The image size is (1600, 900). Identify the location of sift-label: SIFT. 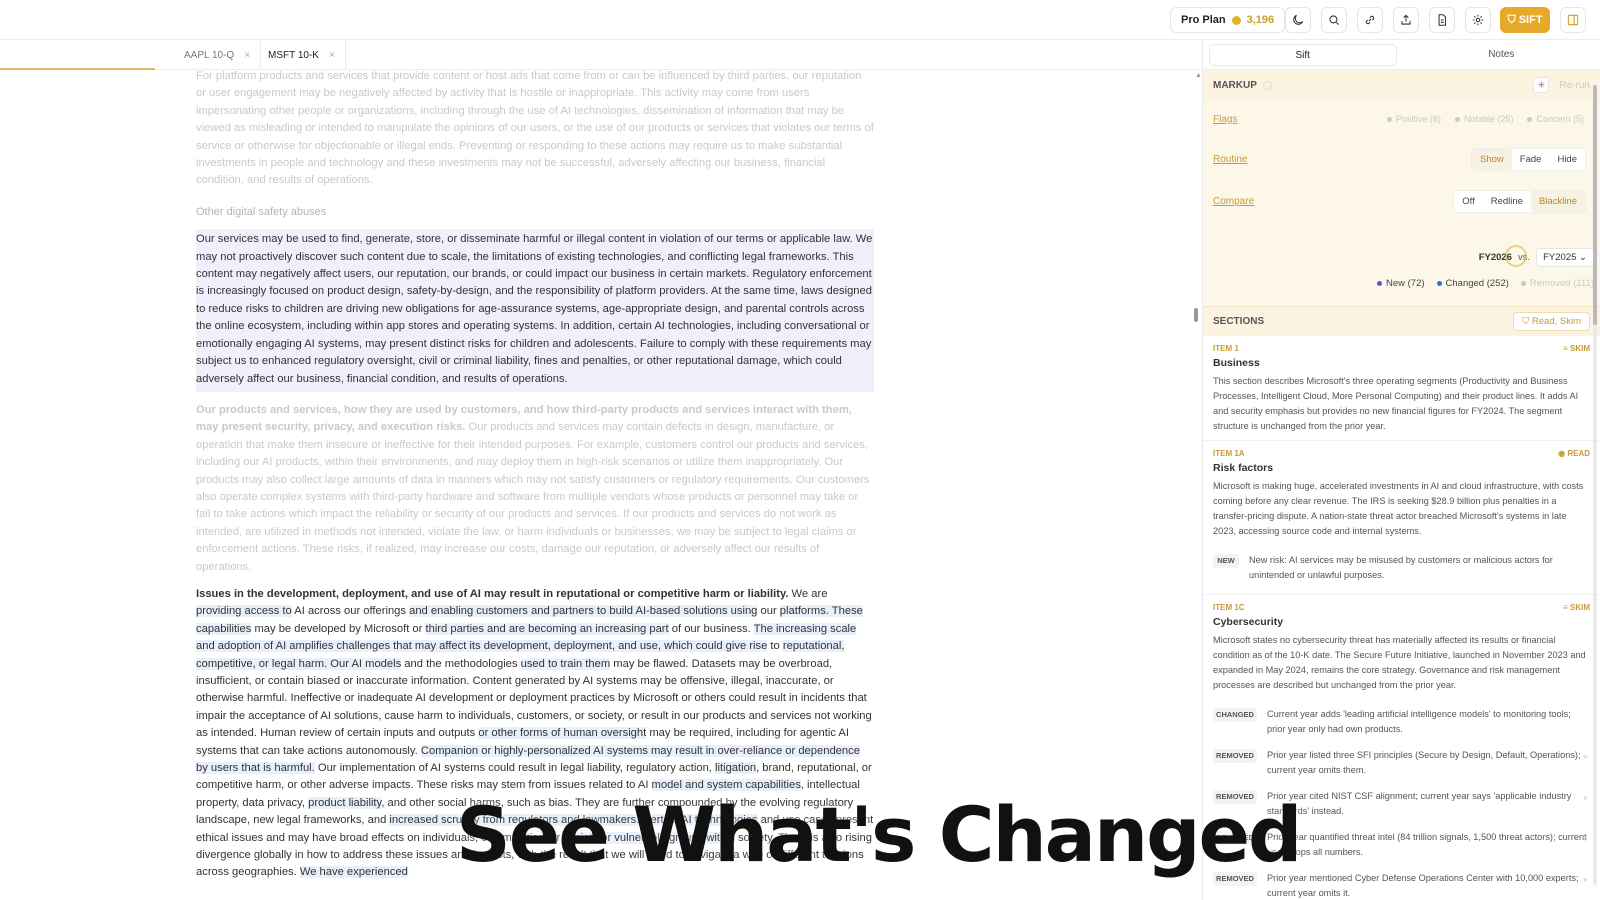
(1530, 20).